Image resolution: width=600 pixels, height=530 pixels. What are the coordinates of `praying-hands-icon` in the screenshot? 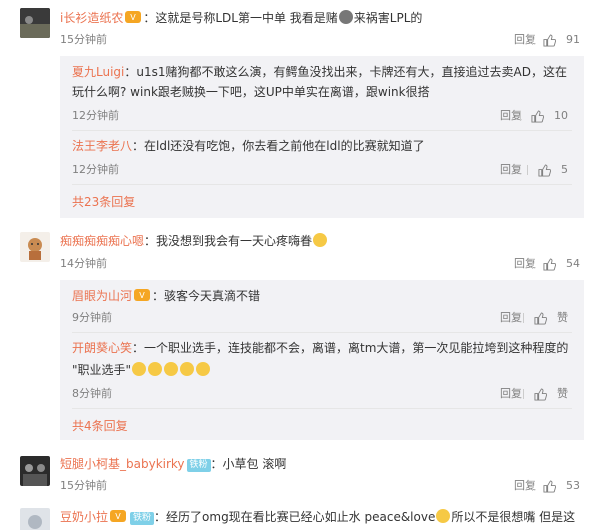 It's located at (443, 516).